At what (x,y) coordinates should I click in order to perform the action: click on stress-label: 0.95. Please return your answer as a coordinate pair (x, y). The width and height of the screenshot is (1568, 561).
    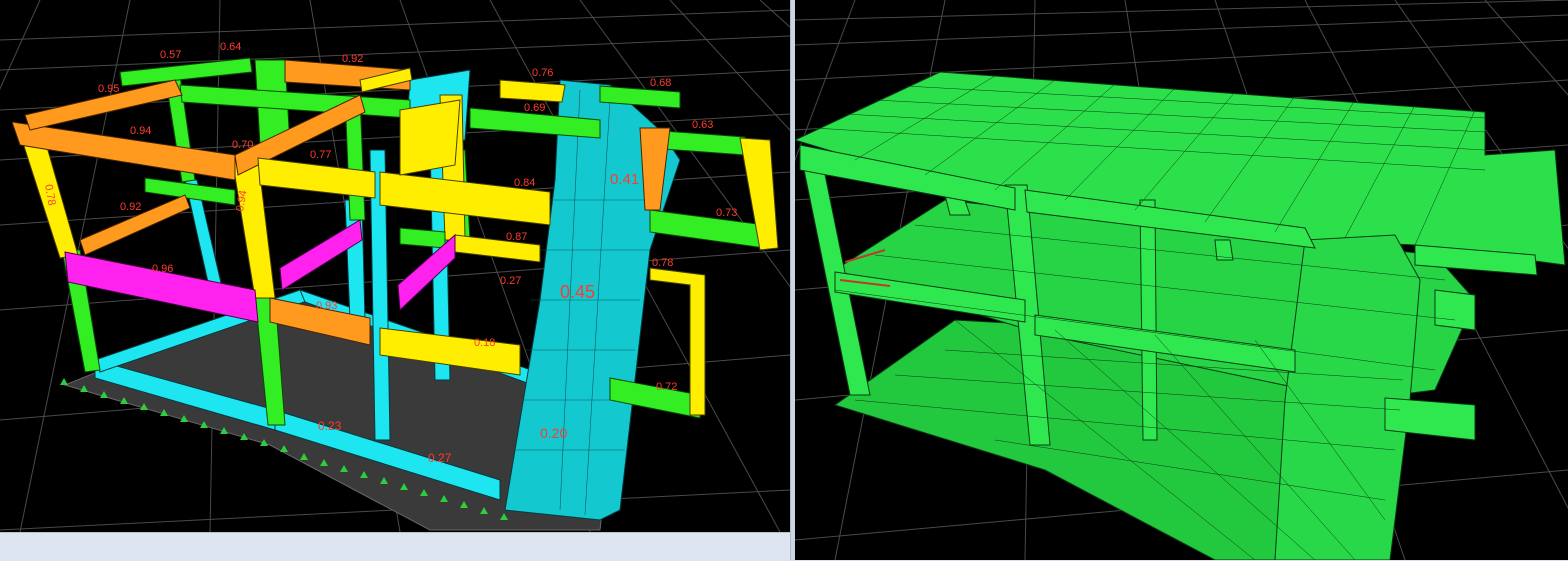
    Looking at the image, I should click on (108, 89).